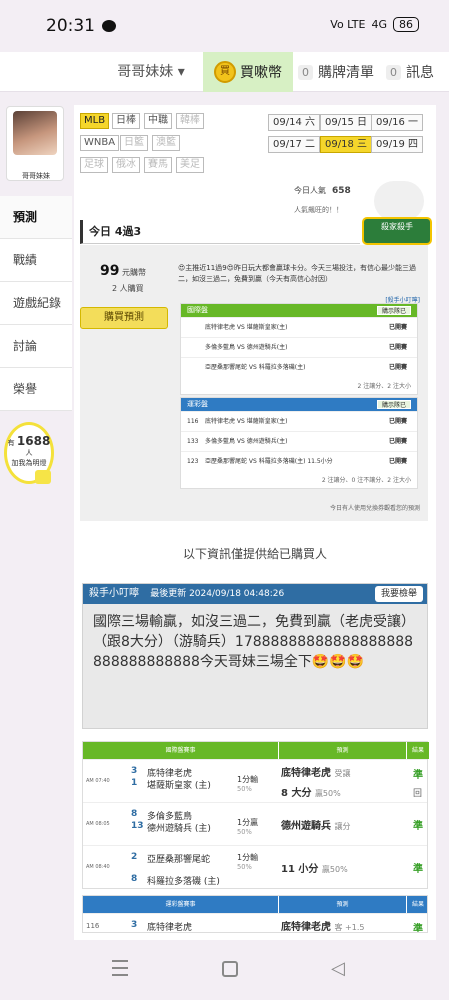 The height and width of the screenshot is (1000, 449). Describe the element at coordinates (179, 860) in the screenshot. I see `team-away: 亞歷桑那響尾蛇` at that location.